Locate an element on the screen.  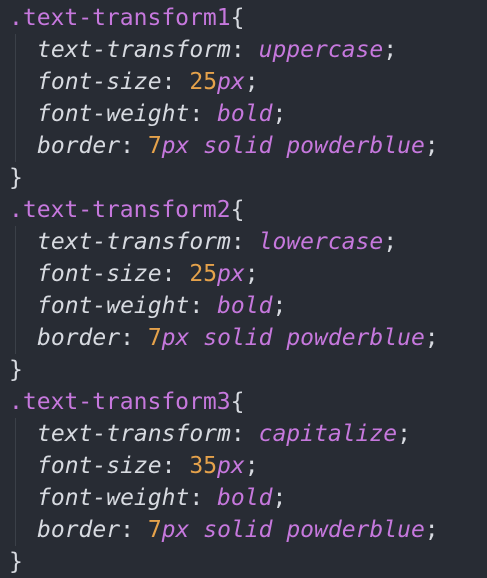
css-selector: .text-transform1 is located at coordinates (120, 18).